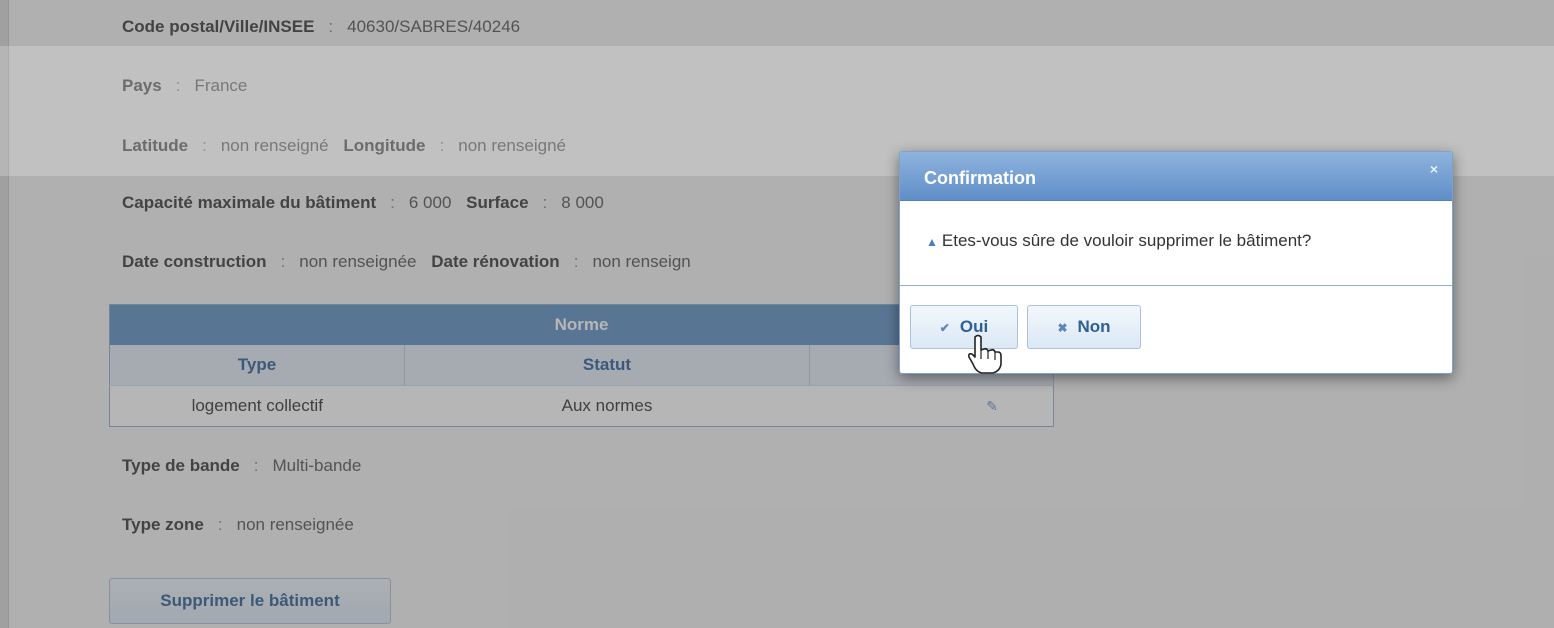 The image size is (1554, 628). Describe the element at coordinates (495, 261) in the screenshot. I see `date-renovation-label: Date rénovation` at that location.